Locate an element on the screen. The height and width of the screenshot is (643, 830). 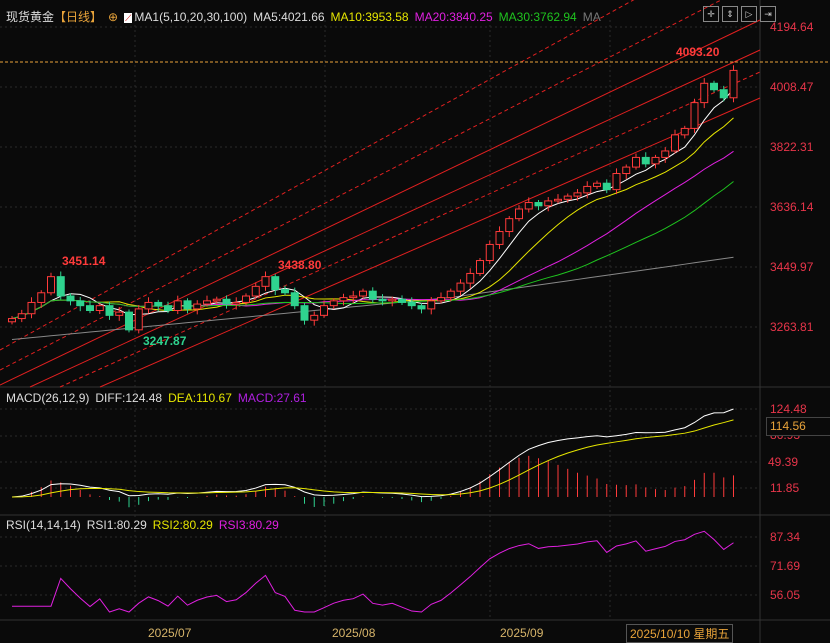
price-tick: 3636.14 is located at coordinates (792, 207).